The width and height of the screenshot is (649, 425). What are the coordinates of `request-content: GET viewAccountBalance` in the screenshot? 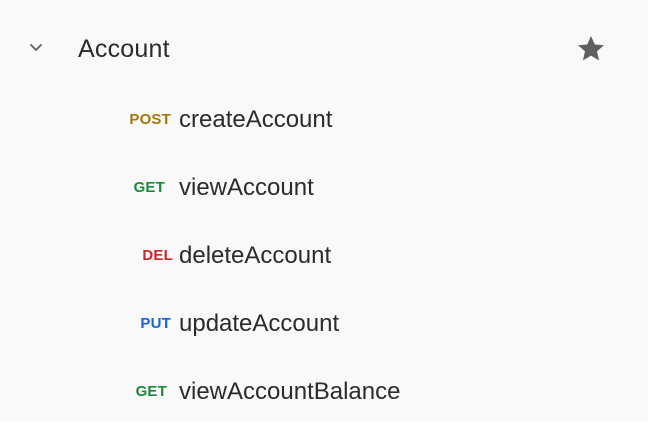 It's located at (324, 392).